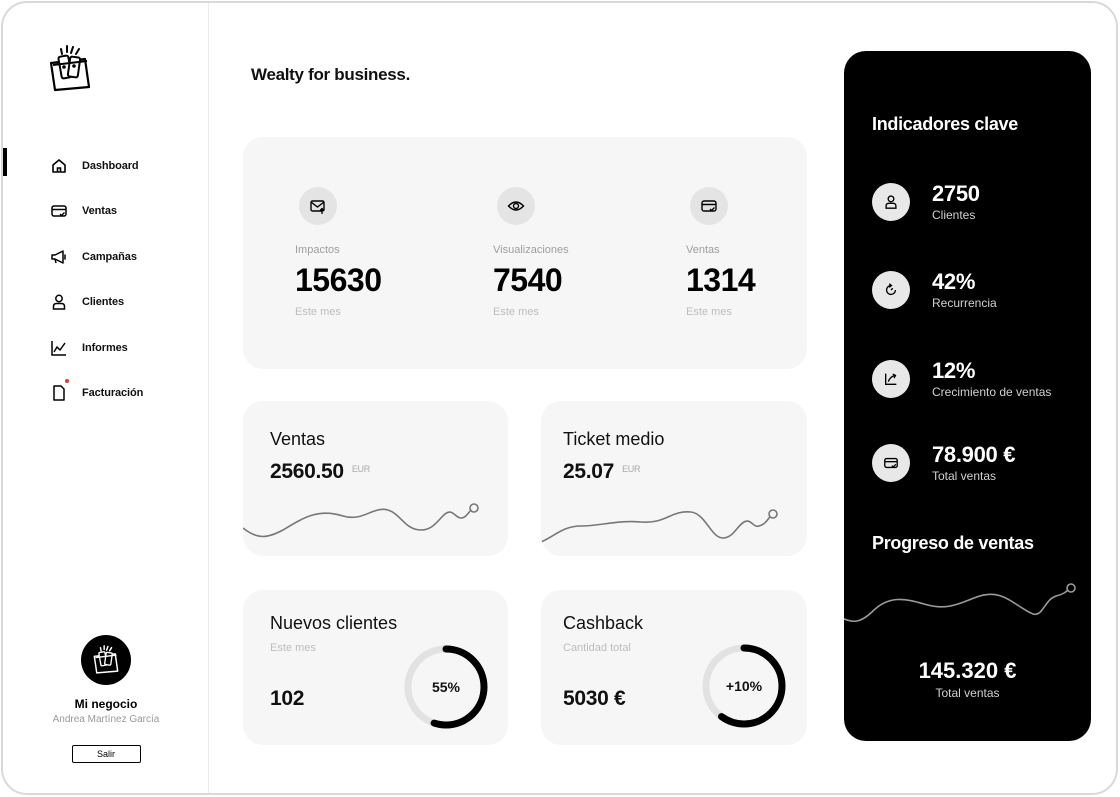  Describe the element at coordinates (659, 526) in the screenshot. I see `ticket-sparkline` at that location.